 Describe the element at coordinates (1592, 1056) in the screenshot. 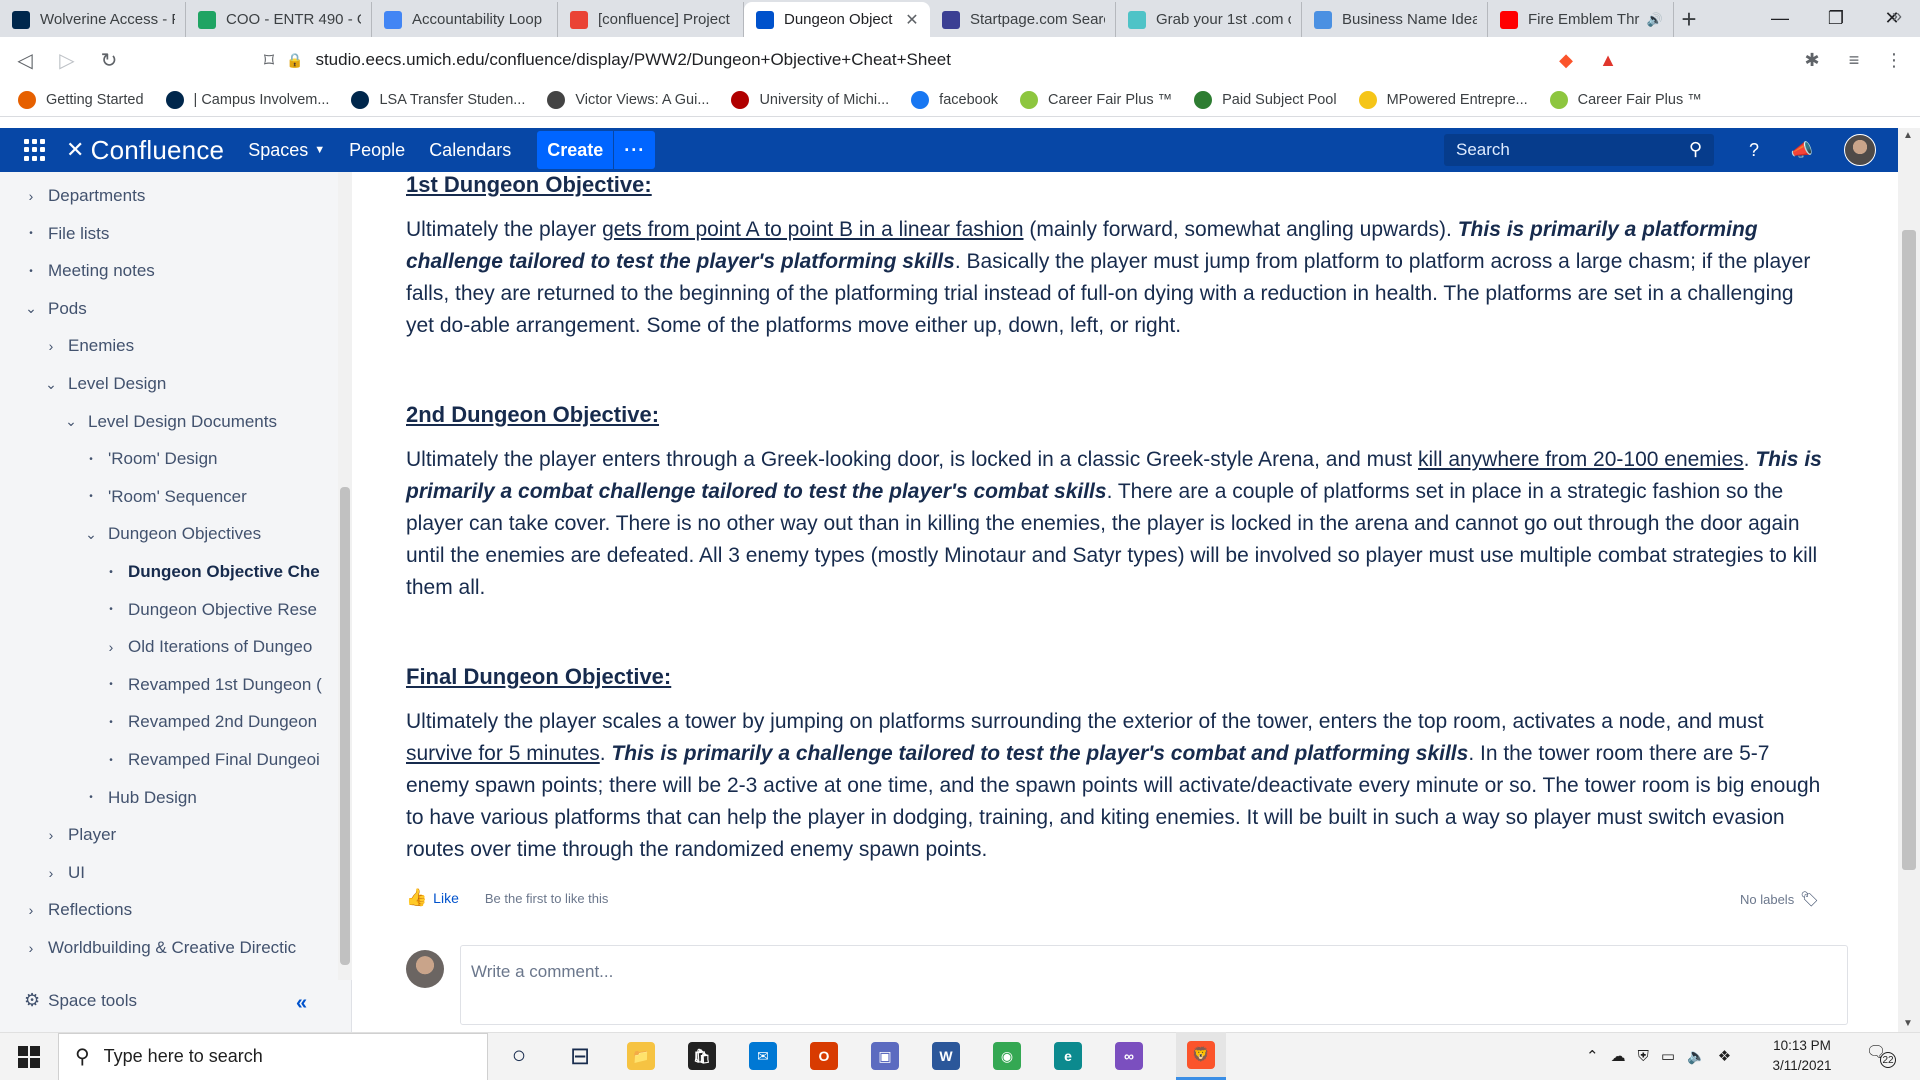

I see `chevron-up-icon: ⌃` at that location.